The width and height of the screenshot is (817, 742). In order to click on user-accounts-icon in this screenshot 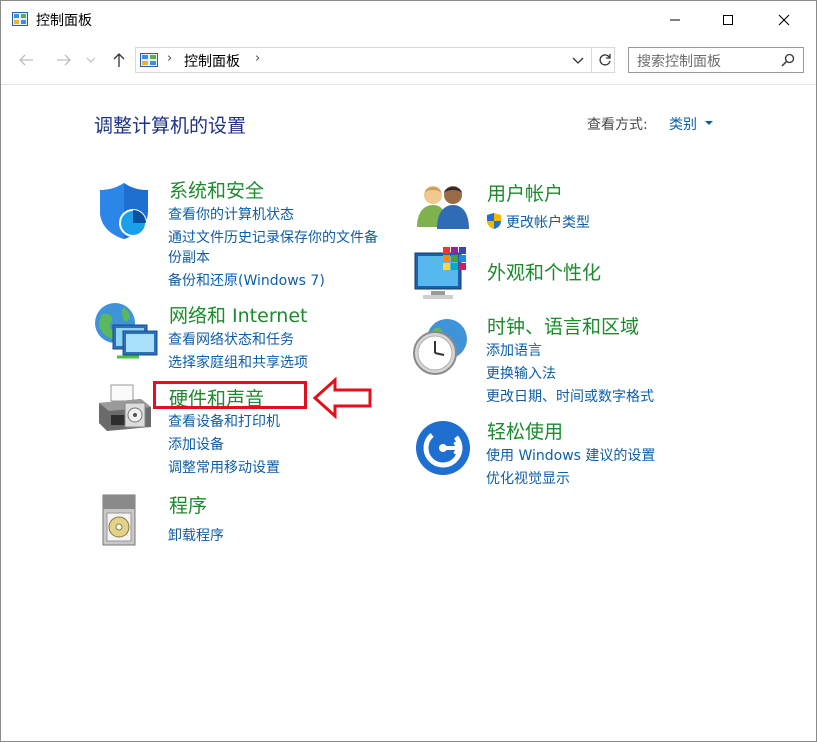, I will do `click(443, 205)`.